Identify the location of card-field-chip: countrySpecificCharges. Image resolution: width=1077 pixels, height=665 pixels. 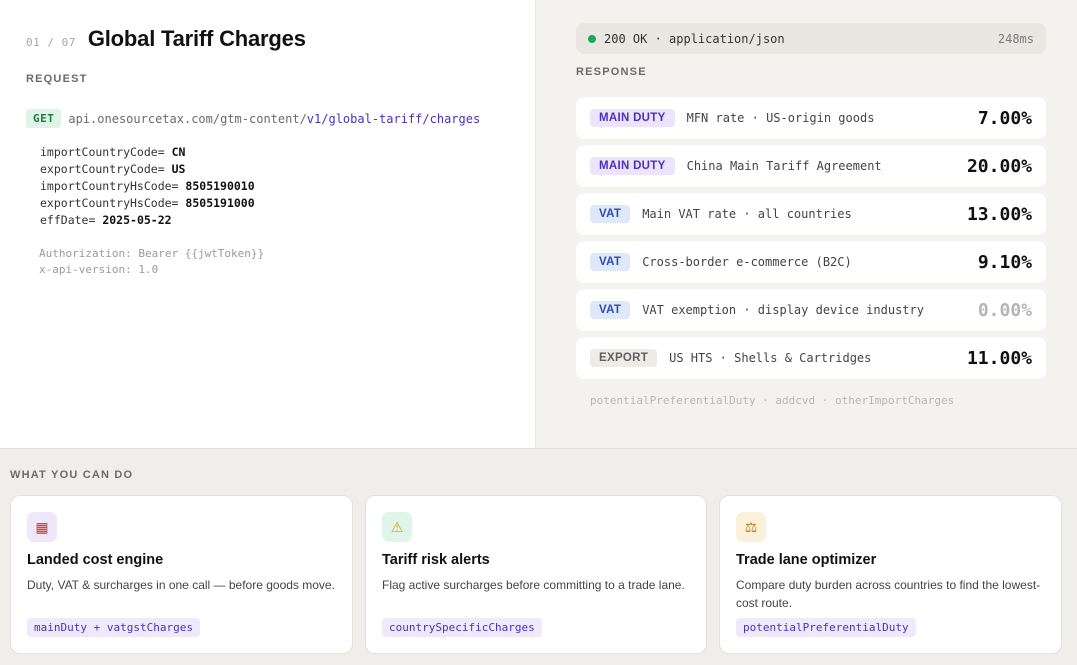
(462, 627).